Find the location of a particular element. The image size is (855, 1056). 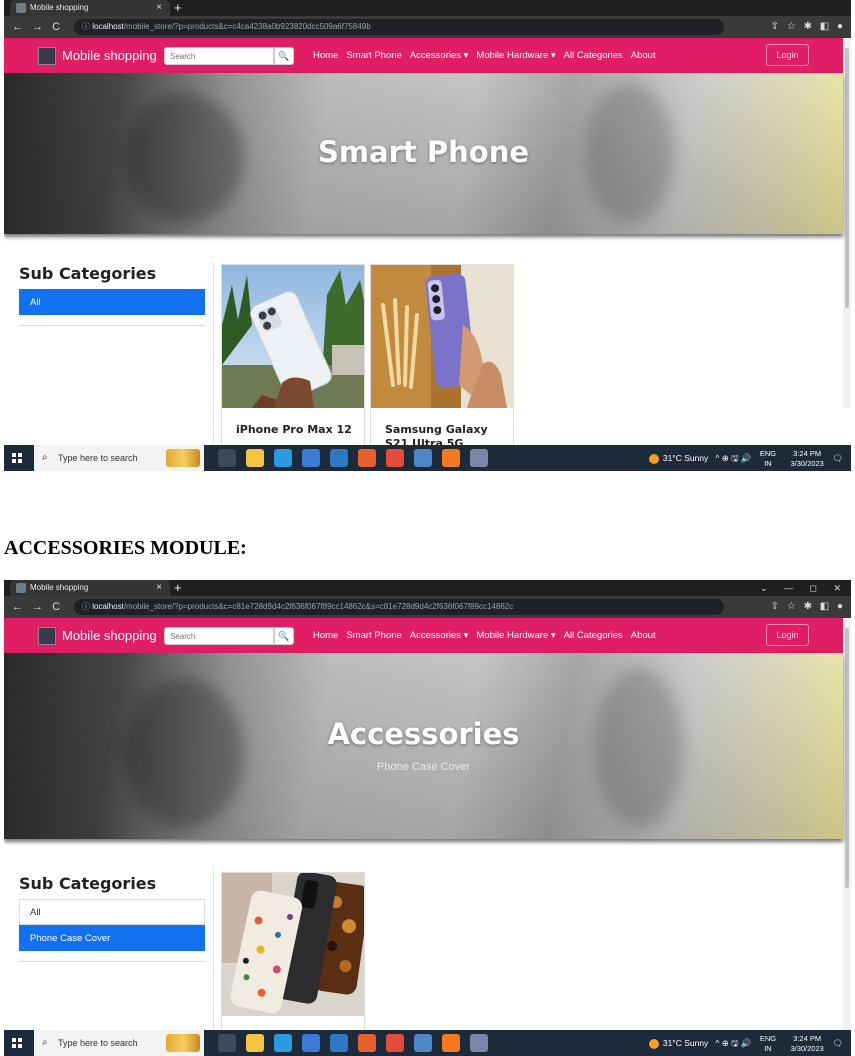

search-highlight-icon is located at coordinates (183, 458).